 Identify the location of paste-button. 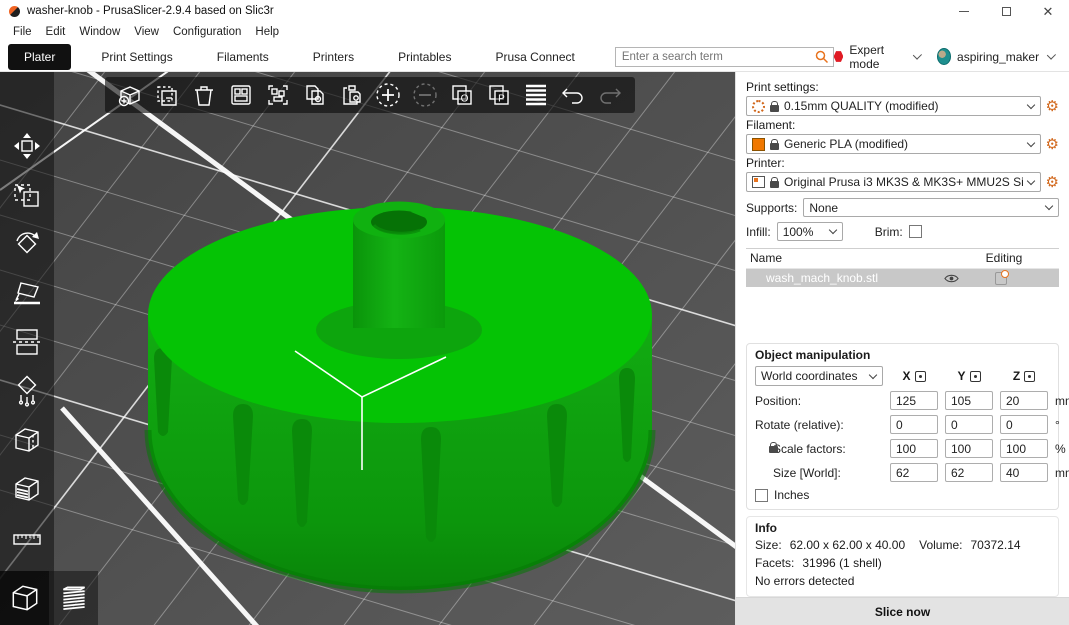
(352, 95).